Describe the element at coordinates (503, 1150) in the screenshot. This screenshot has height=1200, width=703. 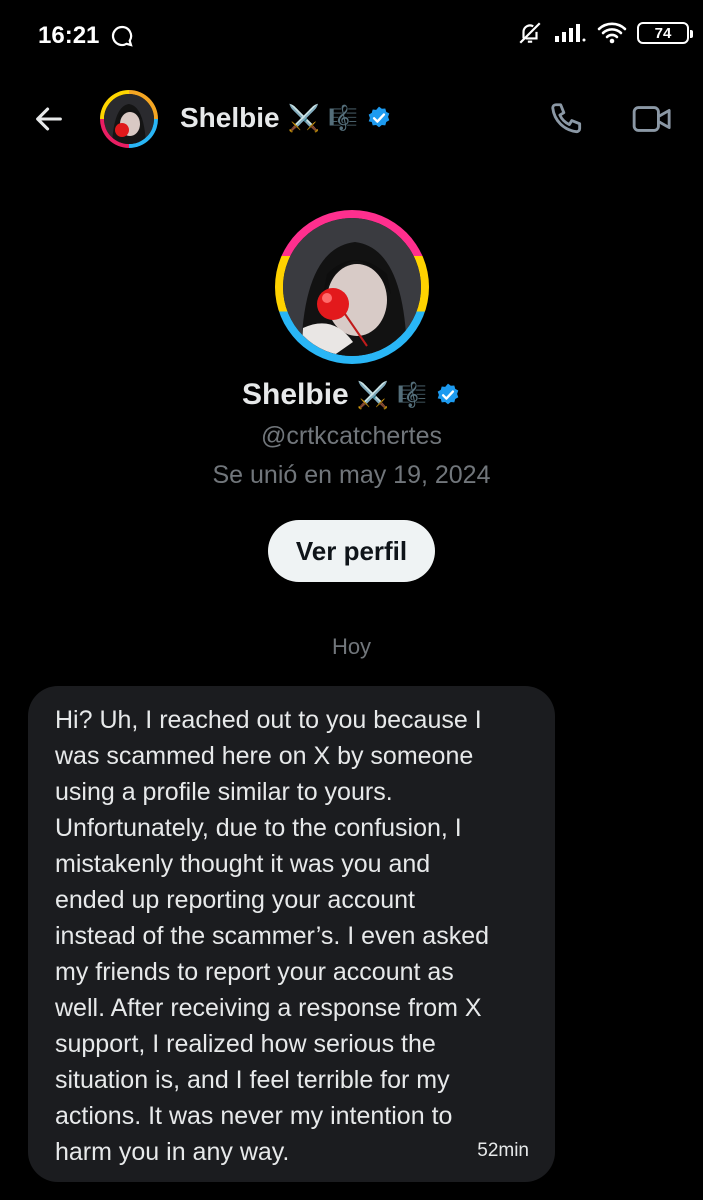
I see `message-timestamp: 52min` at that location.